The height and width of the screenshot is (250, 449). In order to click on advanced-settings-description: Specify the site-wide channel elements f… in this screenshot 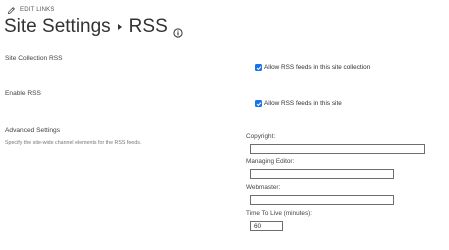, I will do `click(73, 143)`.